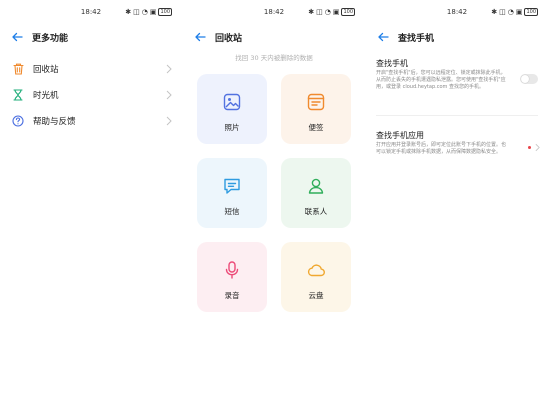  I want to click on title-bar: 回收站, so click(274, 37).